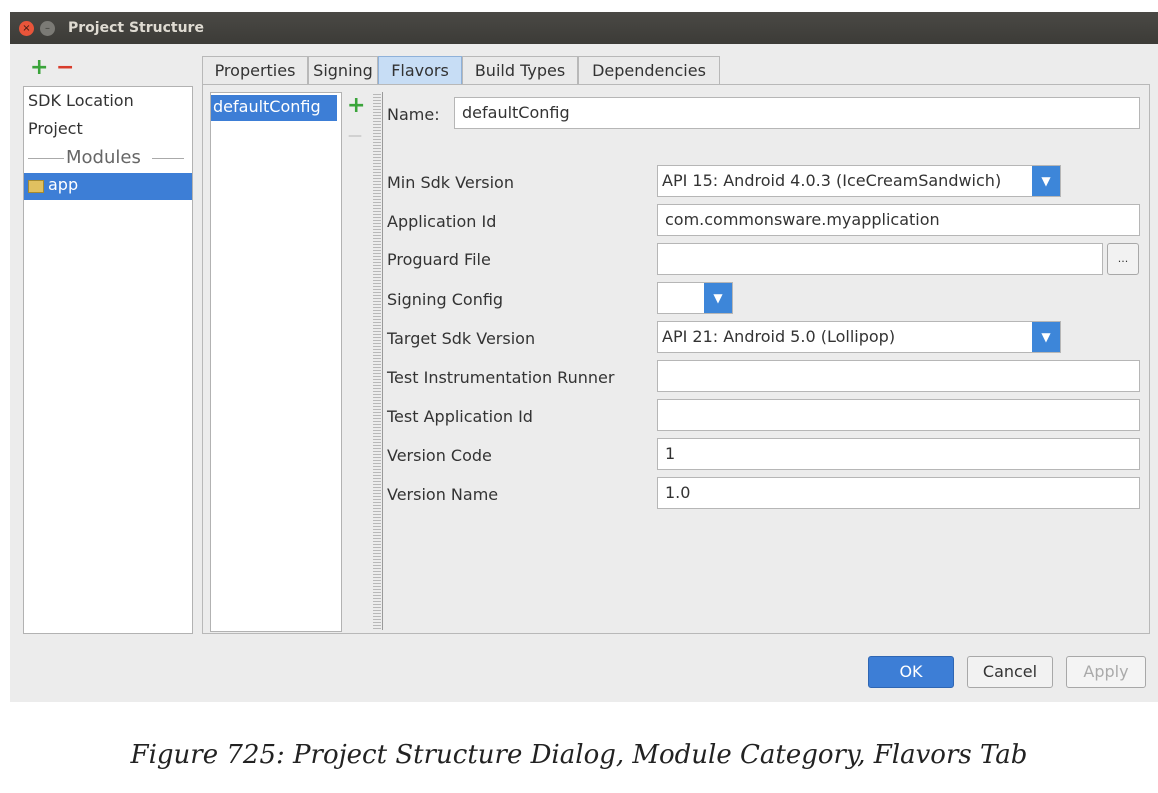  What do you see at coordinates (832, 180) in the screenshot?
I see `min-sdk-value: API 15: Android 4.0.3 (IceCreamSandwich)` at bounding box center [832, 180].